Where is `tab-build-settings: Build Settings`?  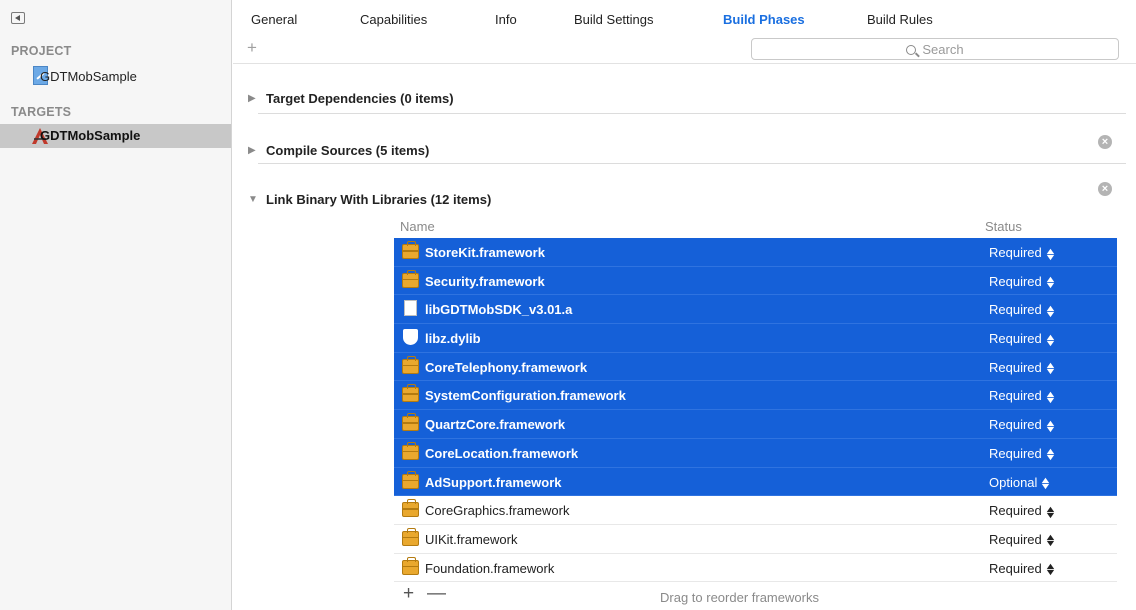 tab-build-settings: Build Settings is located at coordinates (614, 19).